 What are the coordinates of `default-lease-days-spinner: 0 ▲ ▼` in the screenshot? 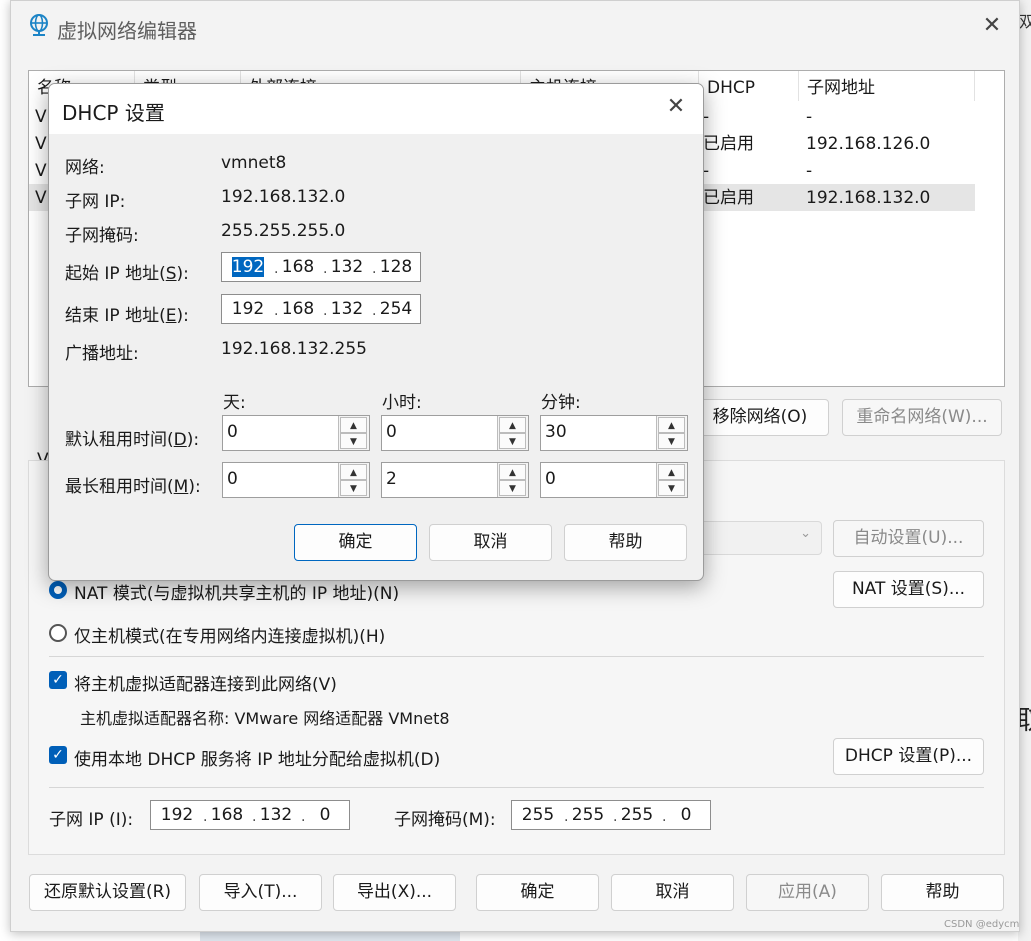 It's located at (296, 433).